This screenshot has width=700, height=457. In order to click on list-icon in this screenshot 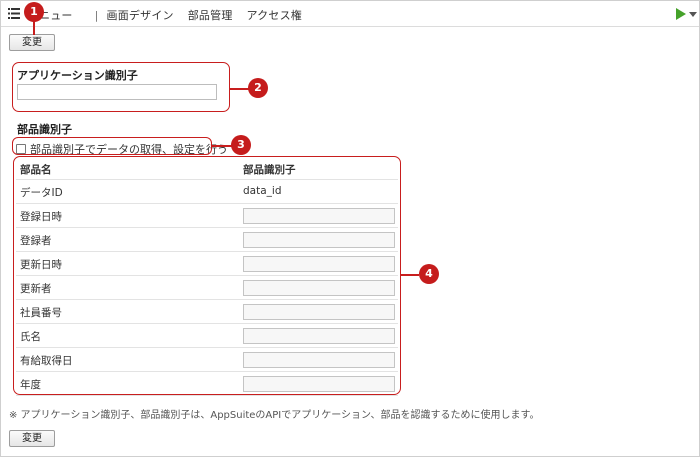, I will do `click(14, 13)`.